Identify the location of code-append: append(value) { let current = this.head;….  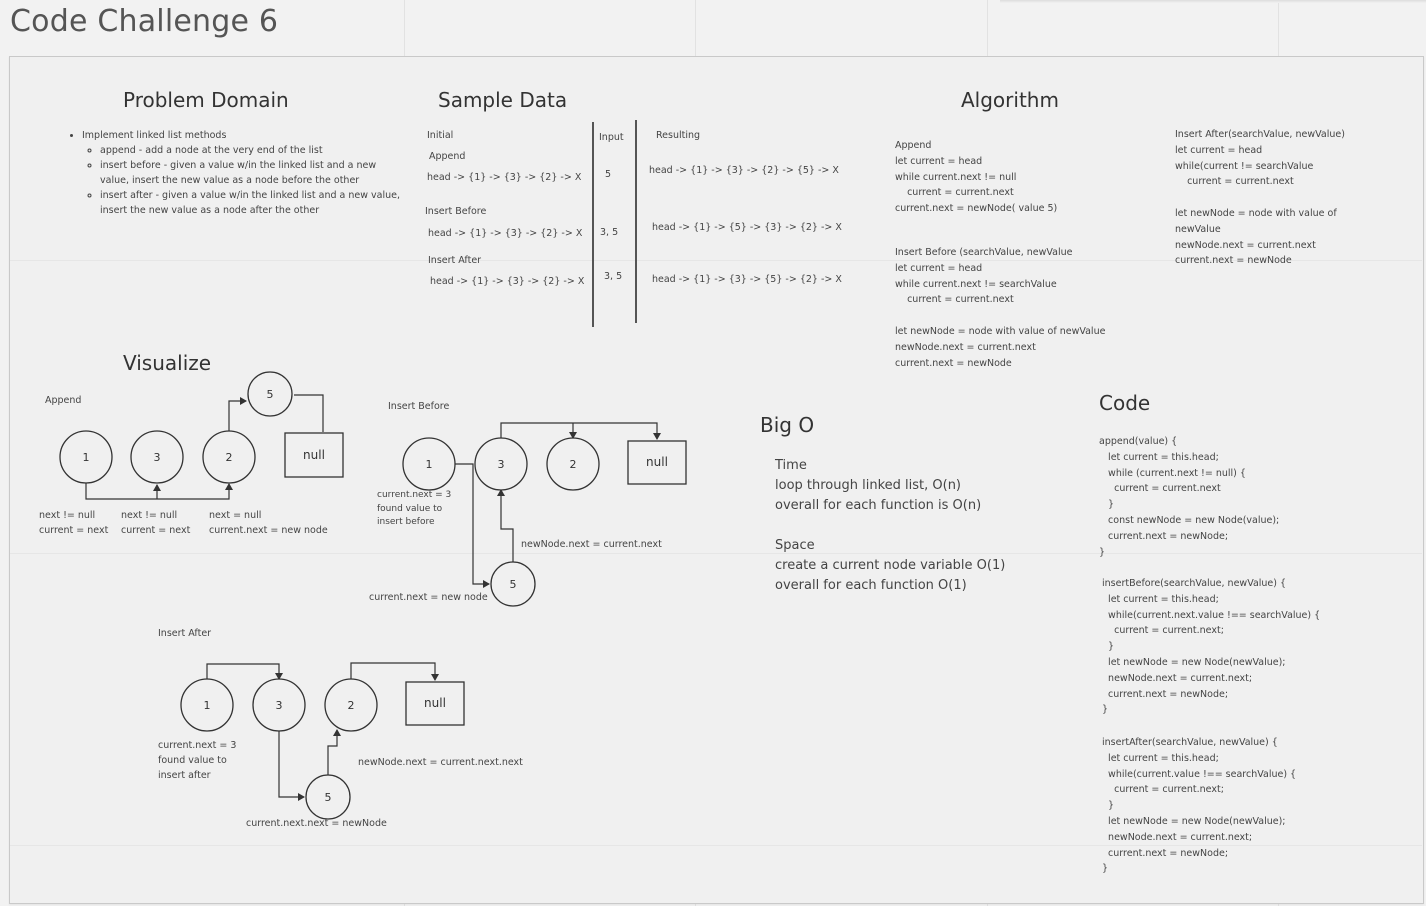
(1189, 497).